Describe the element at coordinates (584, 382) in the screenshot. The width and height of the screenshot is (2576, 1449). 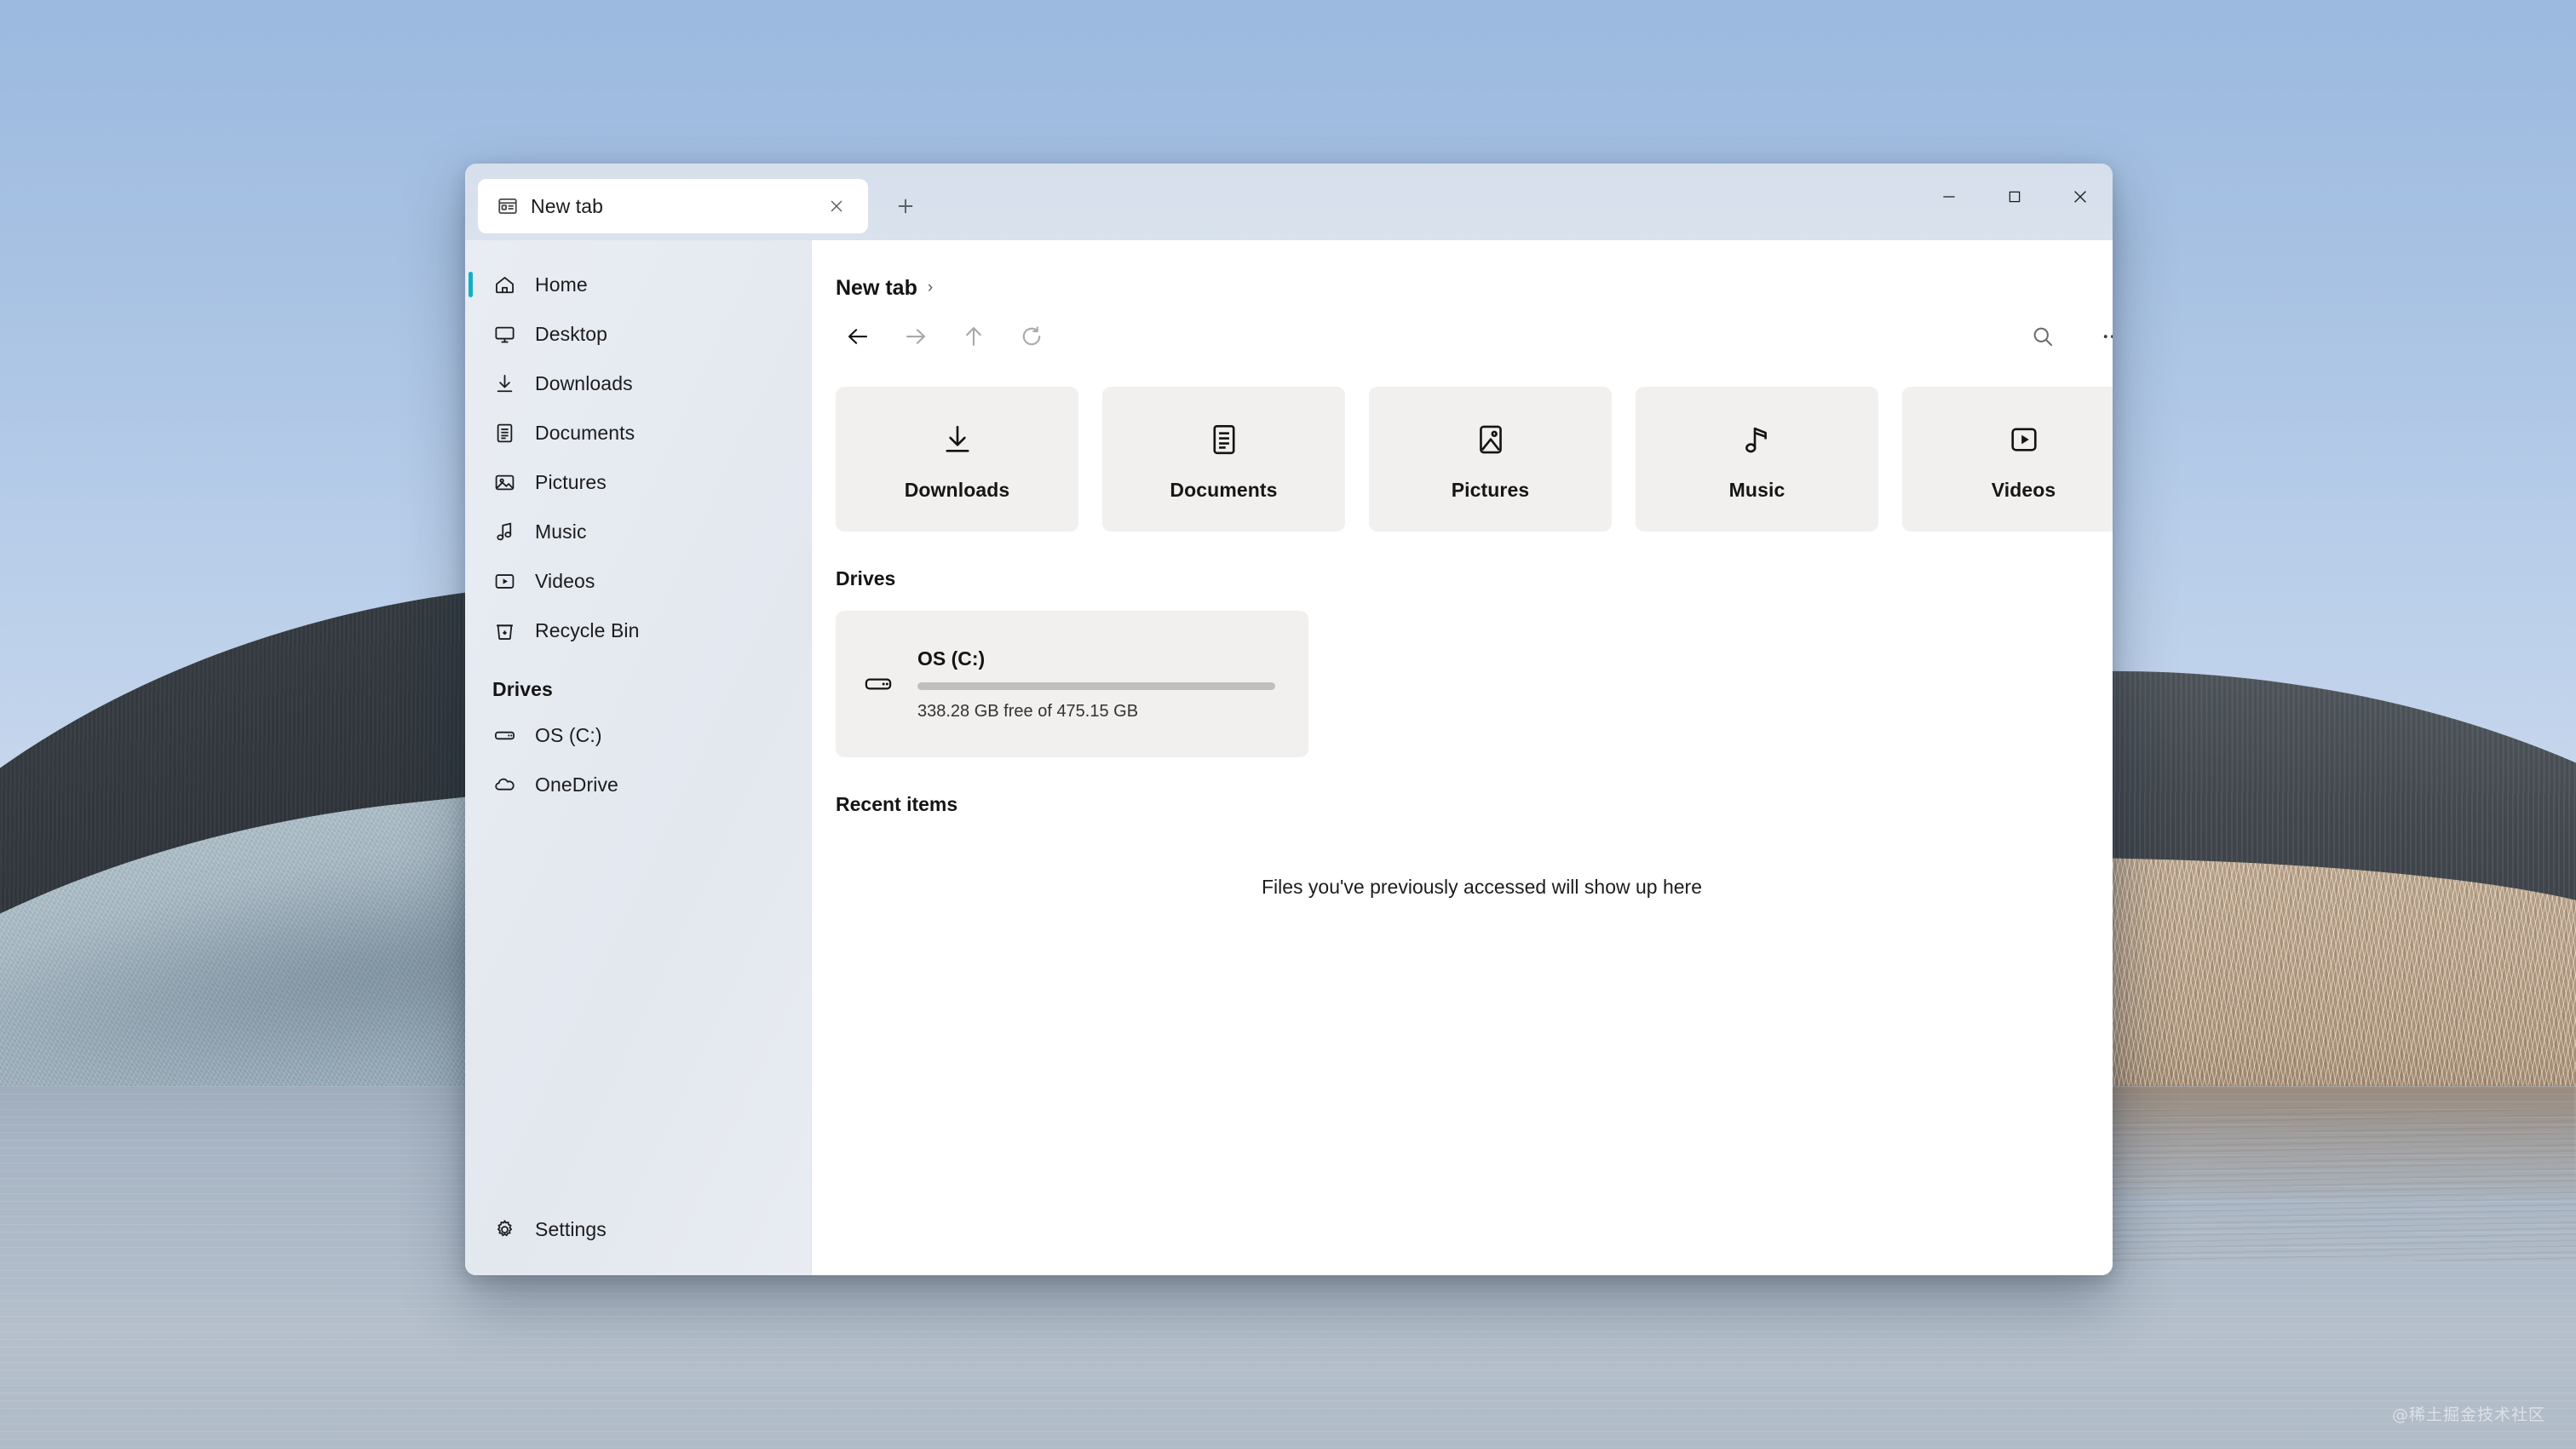
I see `sidebar-item-label: Downloads` at that location.